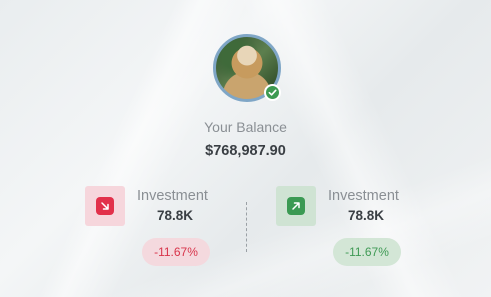 This screenshot has height=297, width=491. What do you see at coordinates (245, 127) in the screenshot?
I see `balance-label: Your Balance` at bounding box center [245, 127].